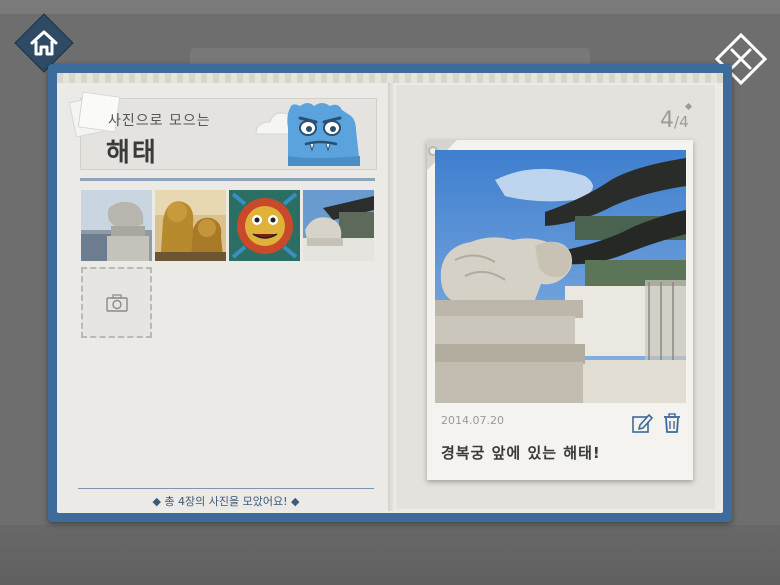 Image resolution: width=780 pixels, height=585 pixels. What do you see at coordinates (560, 276) in the screenshot?
I see `main-photo` at bounding box center [560, 276].